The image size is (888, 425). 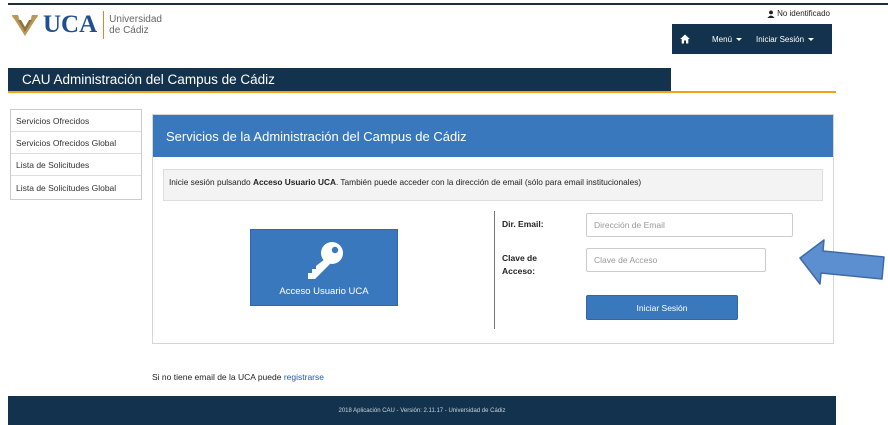 I want to click on logo-university-name: Universidad de Cádiz, so click(x=135, y=25).